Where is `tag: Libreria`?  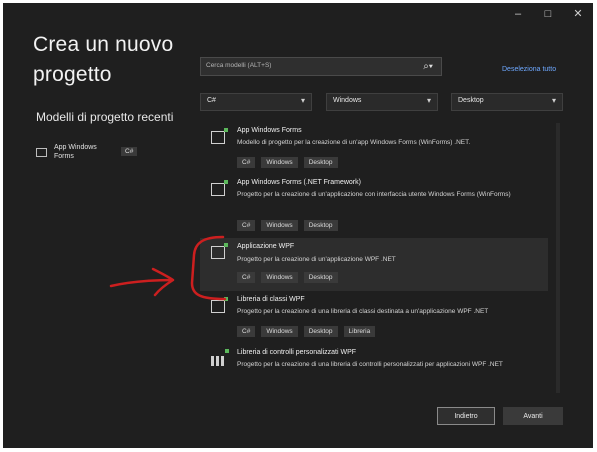 tag: Libreria is located at coordinates (359, 331).